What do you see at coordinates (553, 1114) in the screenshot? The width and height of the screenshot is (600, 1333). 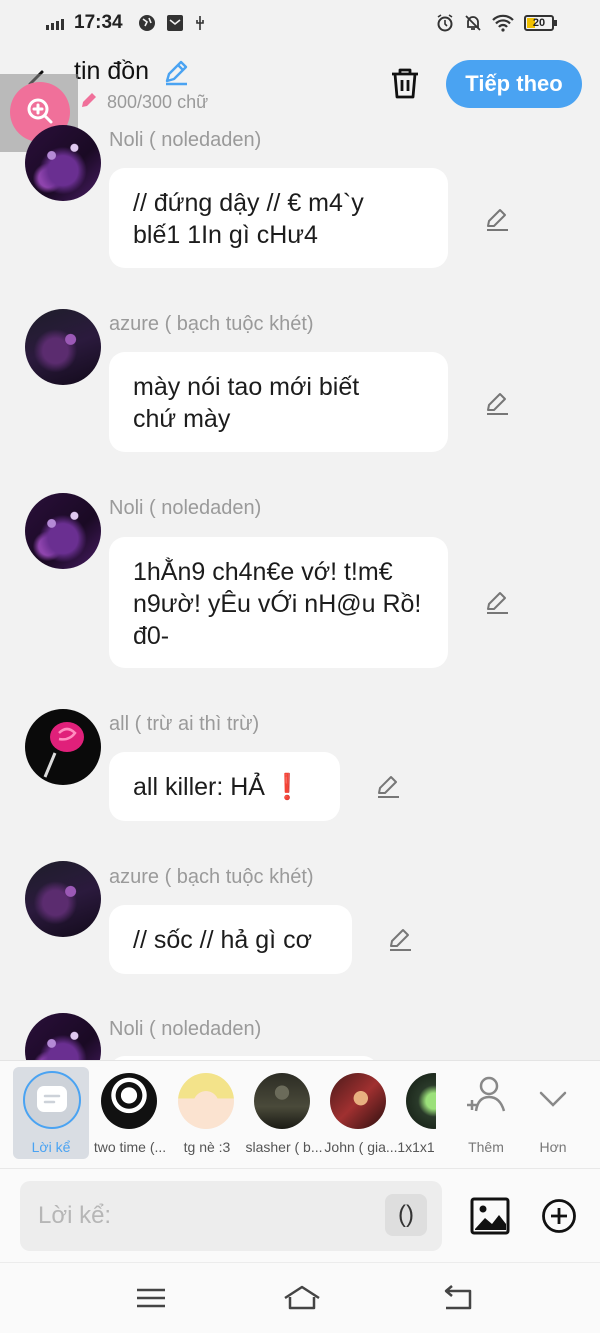 I see `more-button: Hơn` at bounding box center [553, 1114].